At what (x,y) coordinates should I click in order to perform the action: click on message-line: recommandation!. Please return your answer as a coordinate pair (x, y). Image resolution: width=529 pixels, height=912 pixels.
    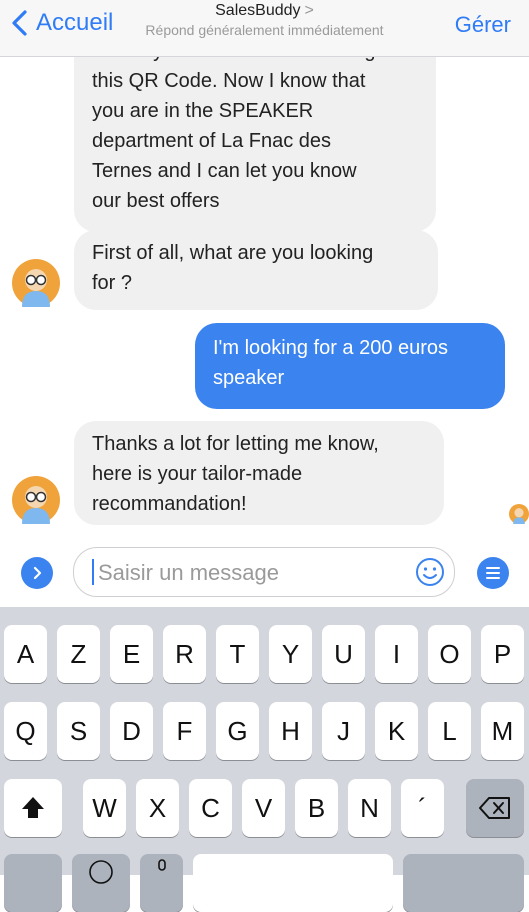
    Looking at the image, I should click on (169, 504).